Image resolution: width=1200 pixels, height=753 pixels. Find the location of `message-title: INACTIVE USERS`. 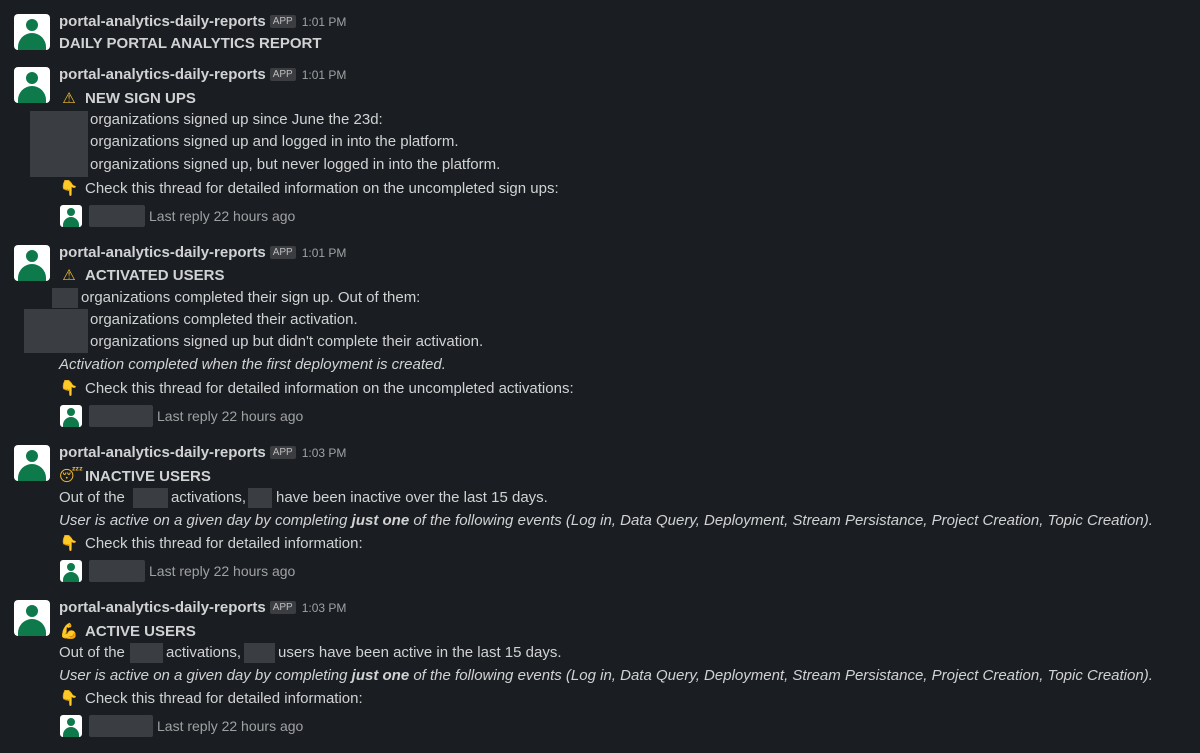

message-title: INACTIVE USERS is located at coordinates (148, 476).